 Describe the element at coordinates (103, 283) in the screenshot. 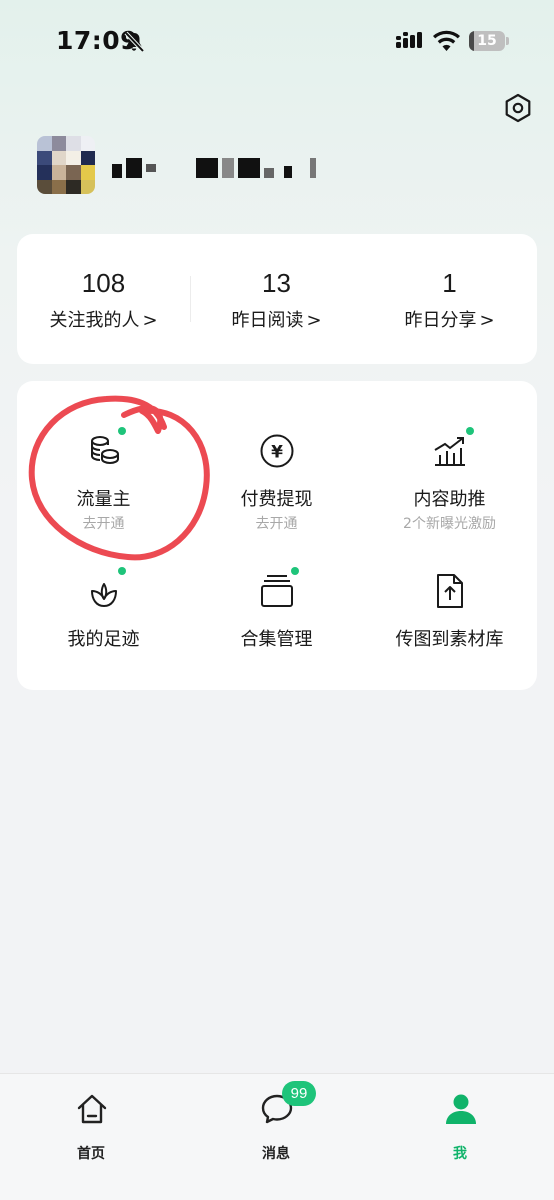

I see `stat-value: 108` at that location.